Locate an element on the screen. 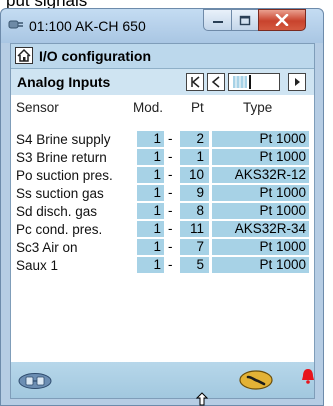  next-page-button is located at coordinates (297, 82).